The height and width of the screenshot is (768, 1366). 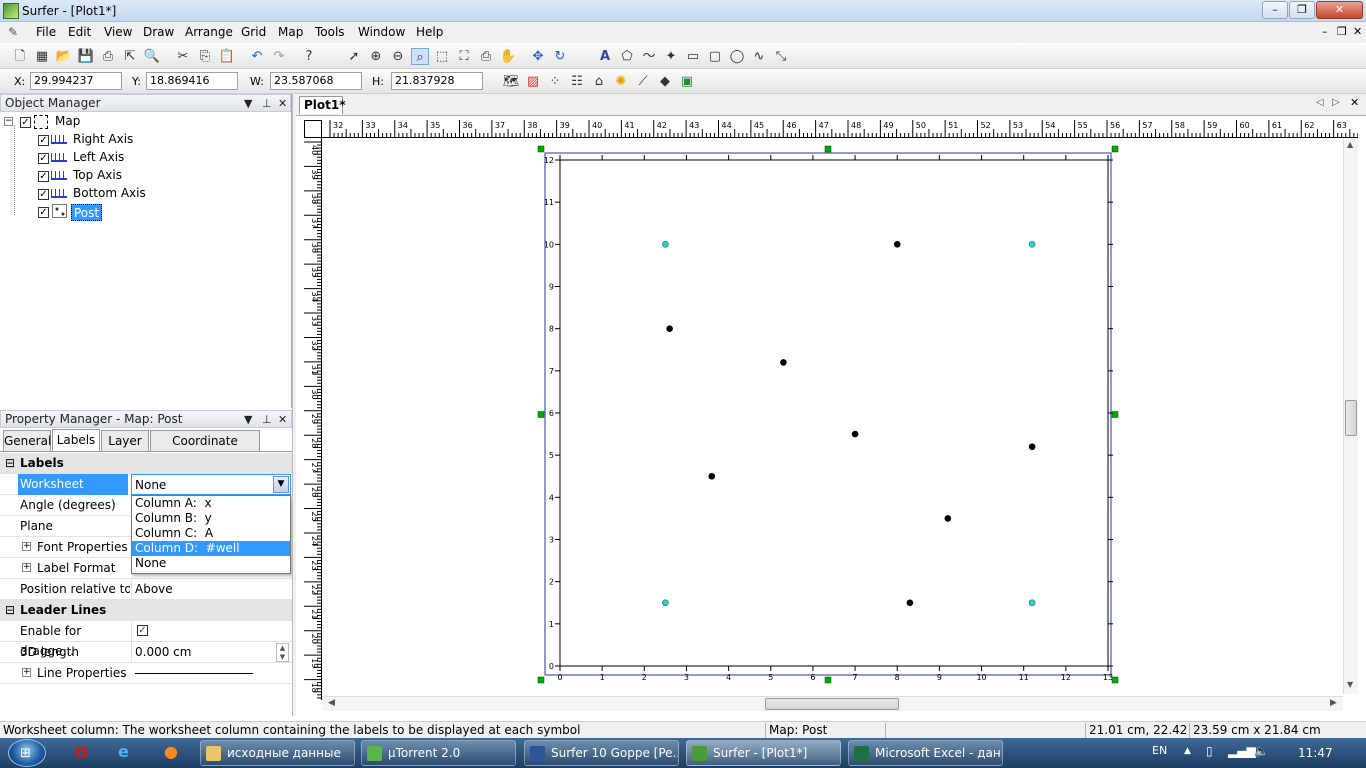 What do you see at coordinates (158, 32) in the screenshot?
I see `menu-draw: Draw` at bounding box center [158, 32].